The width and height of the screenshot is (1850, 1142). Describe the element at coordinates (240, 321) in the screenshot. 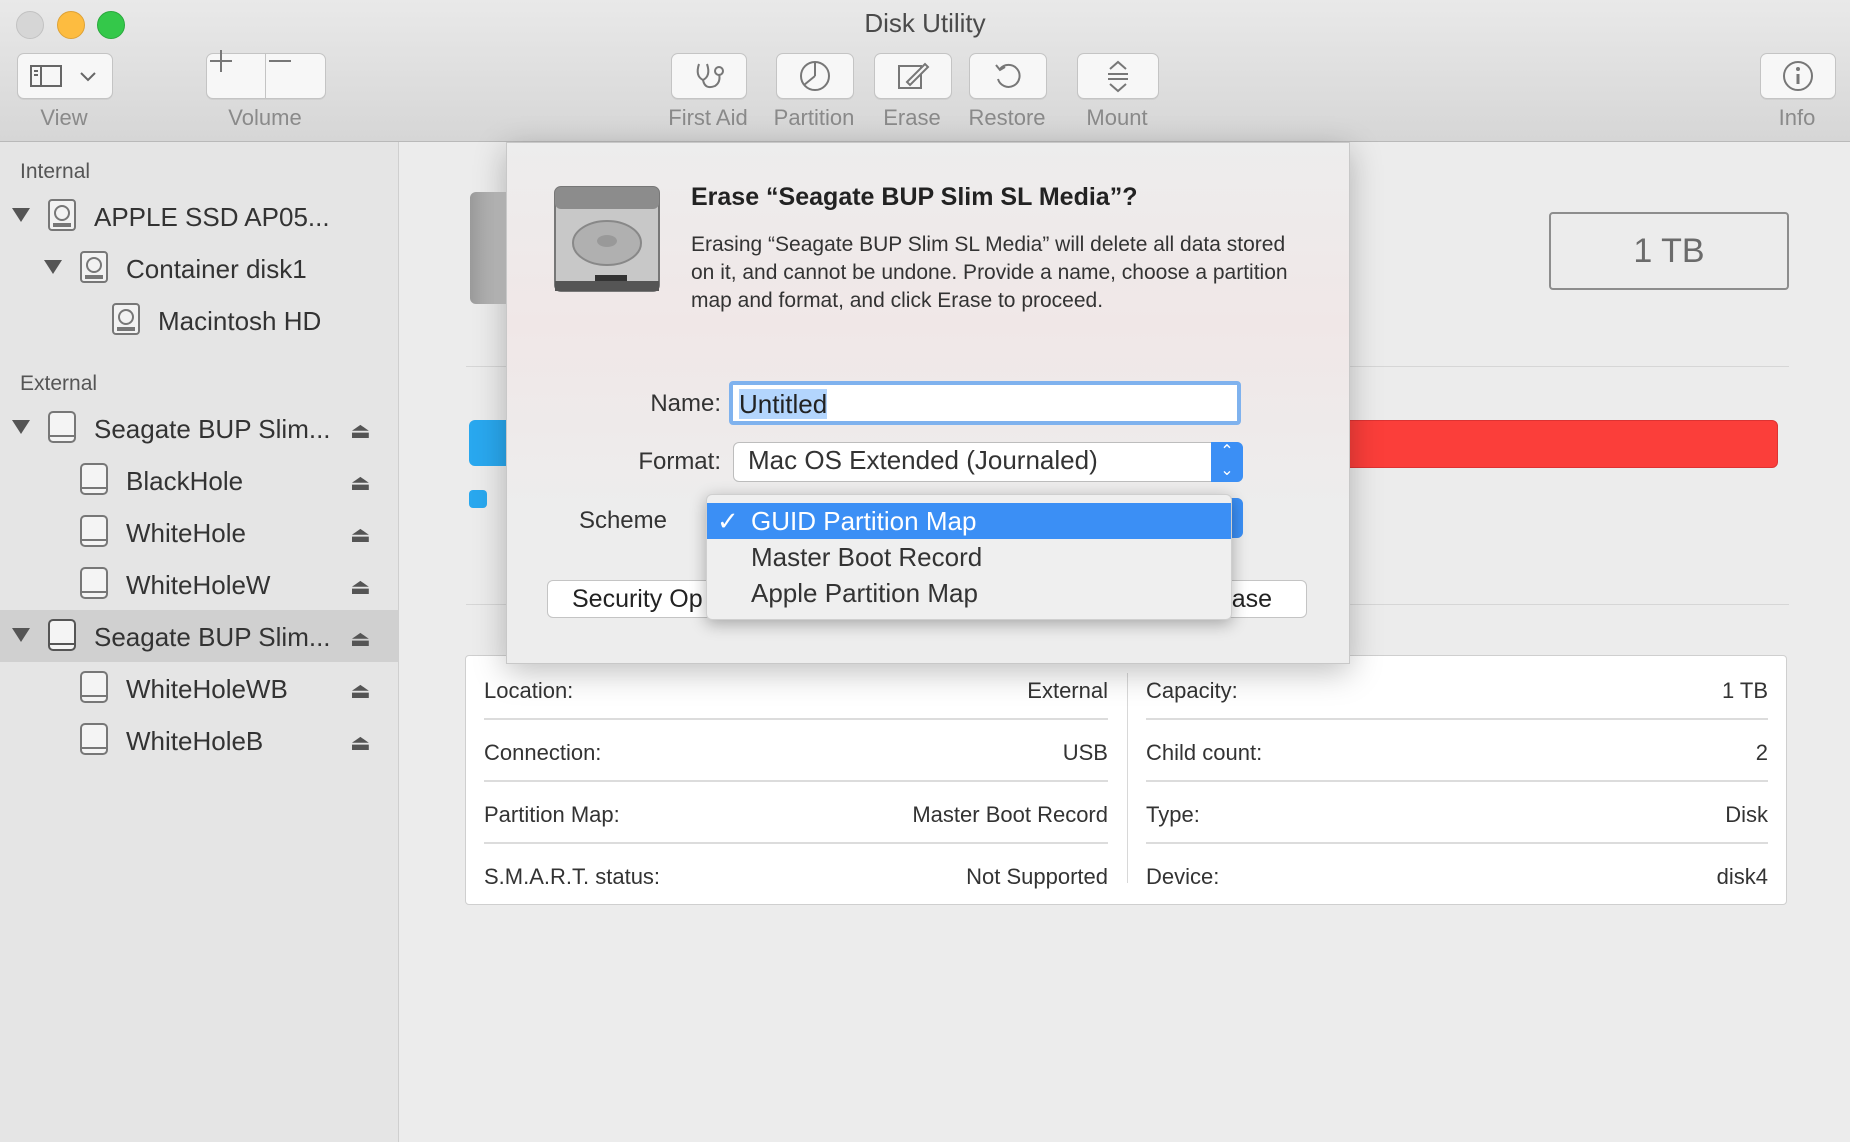

I see `sidebar-item-label: Macintosh HD` at that location.